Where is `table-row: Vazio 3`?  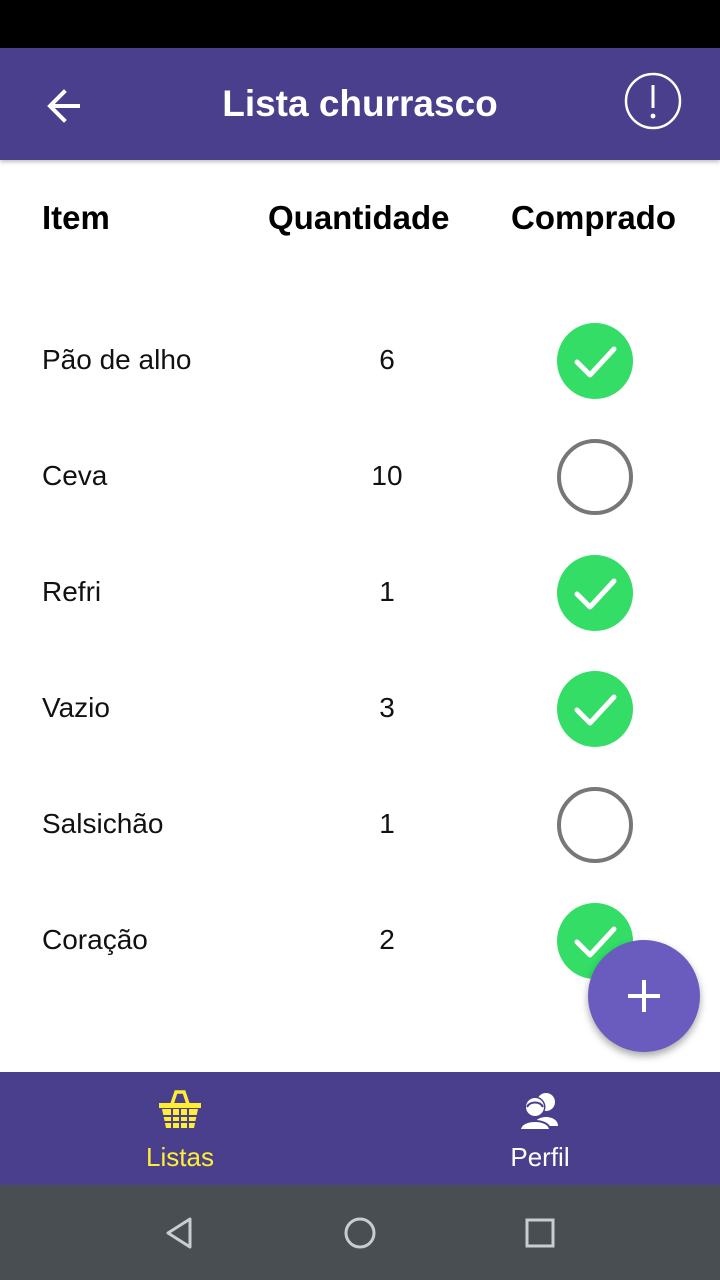 table-row: Vazio 3 is located at coordinates (360, 708).